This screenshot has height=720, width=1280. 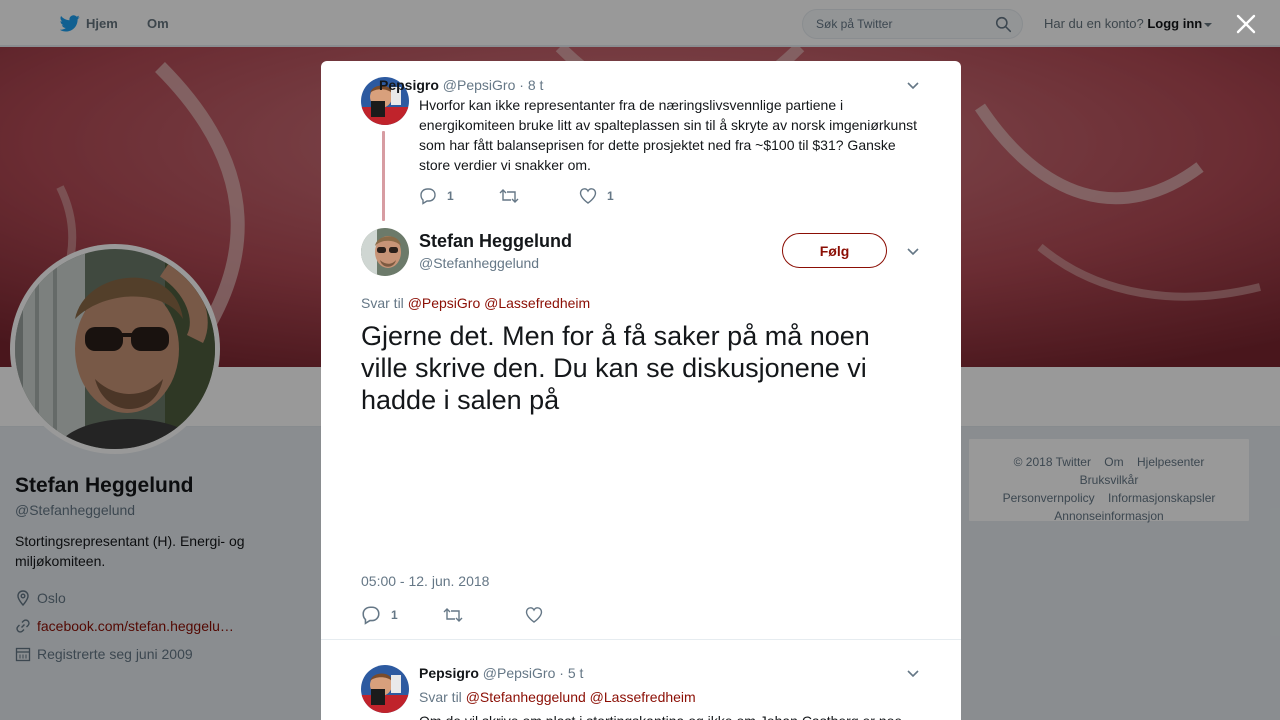 What do you see at coordinates (641, 639) in the screenshot?
I see `divider` at bounding box center [641, 639].